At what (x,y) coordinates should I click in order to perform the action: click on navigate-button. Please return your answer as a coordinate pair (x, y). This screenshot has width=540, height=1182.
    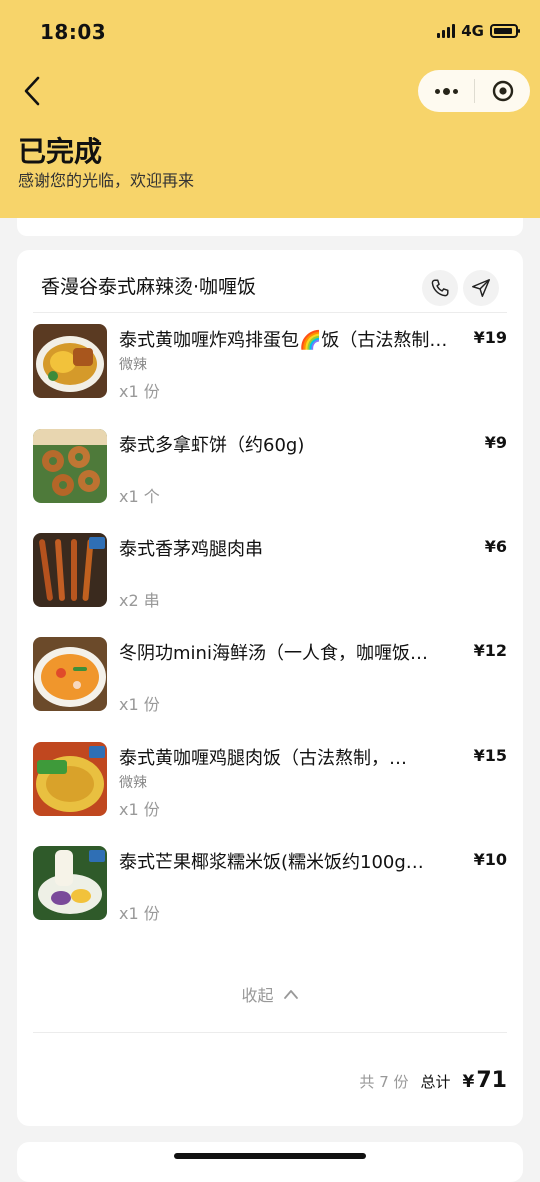
    Looking at the image, I should click on (481, 288).